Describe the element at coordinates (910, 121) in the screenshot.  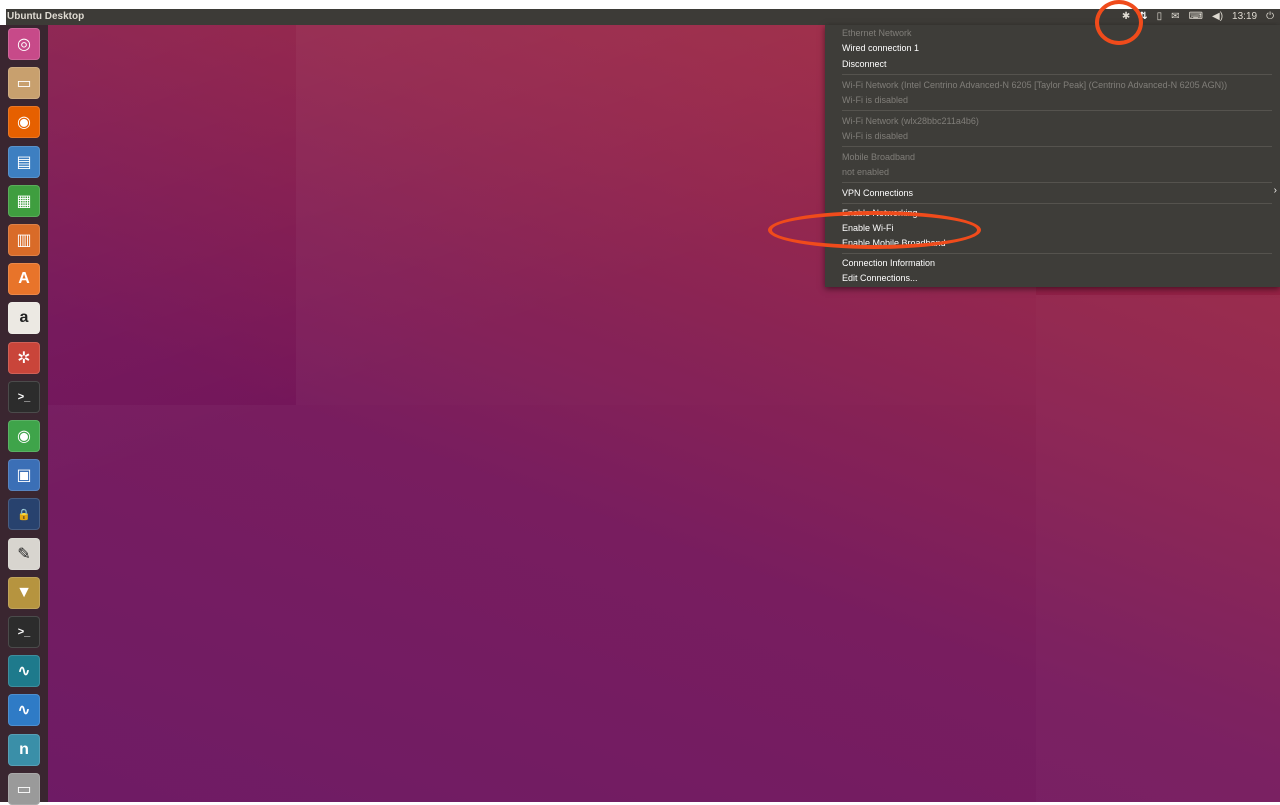
I see `menu-wifi-network-2: Wi-Fi Network (wlx28bbc211a4b6)` at that location.